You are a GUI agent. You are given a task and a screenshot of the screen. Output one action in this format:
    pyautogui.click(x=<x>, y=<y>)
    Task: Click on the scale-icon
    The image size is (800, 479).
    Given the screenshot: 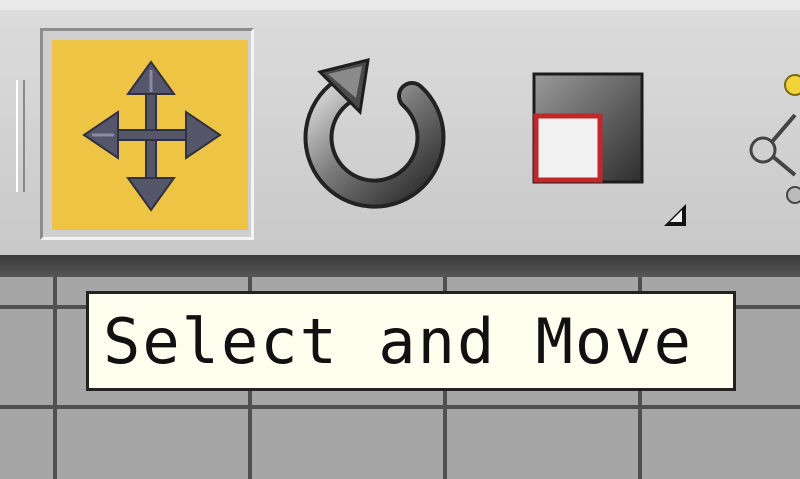 What is the action you would take?
    pyautogui.click(x=590, y=128)
    